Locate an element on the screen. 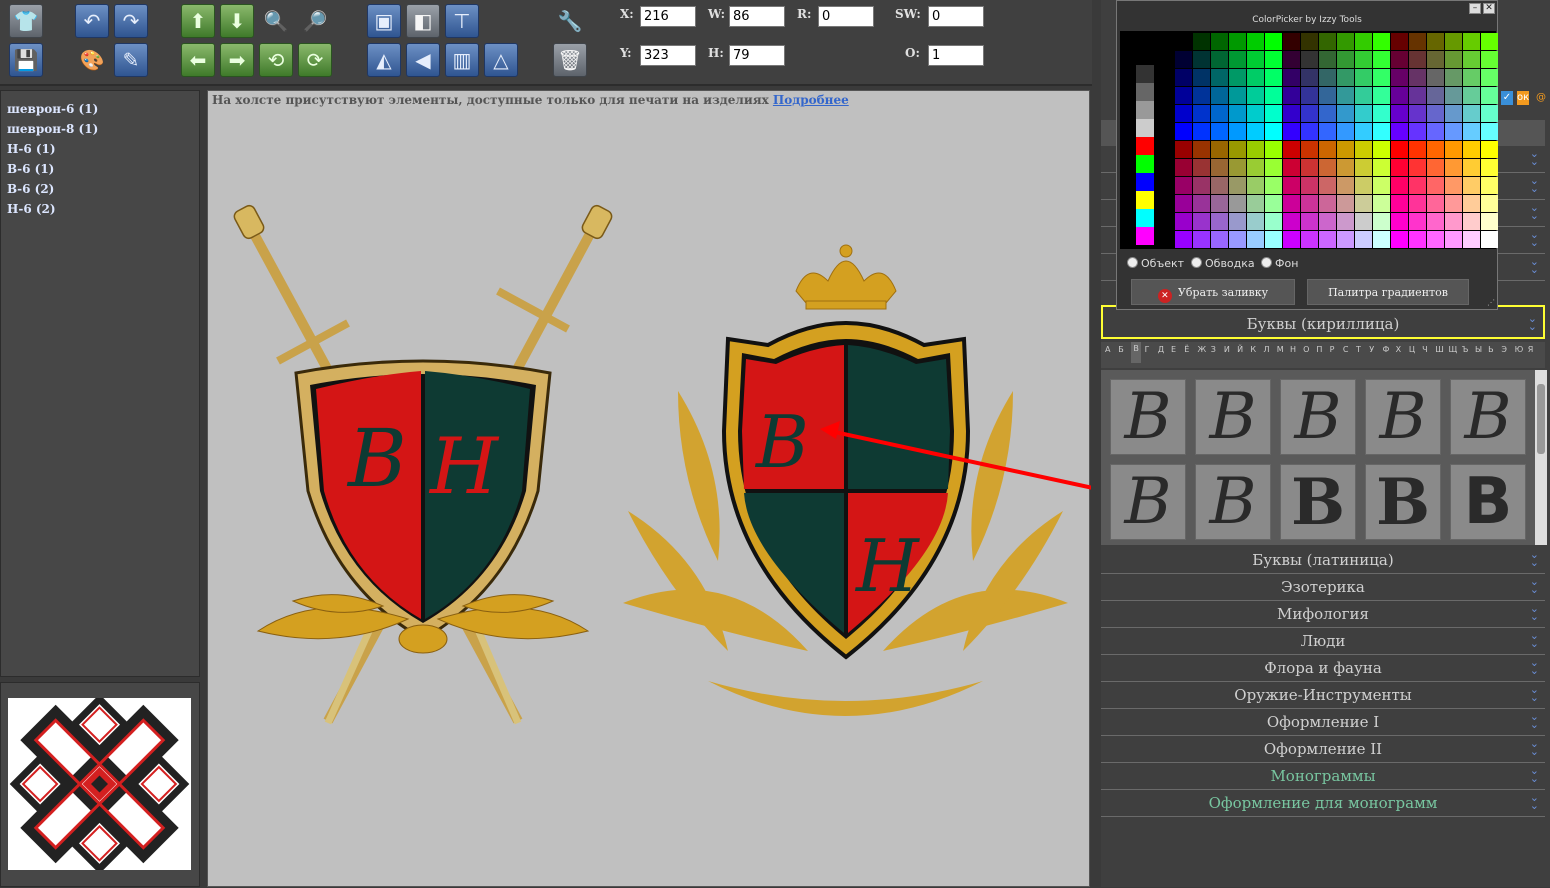 This screenshot has height=888, width=1550. radio-object: Объект is located at coordinates (1155, 263).